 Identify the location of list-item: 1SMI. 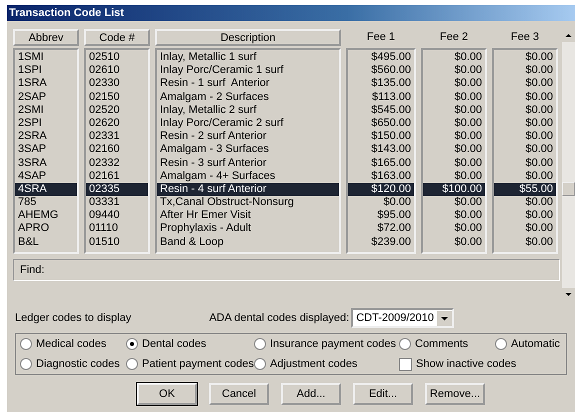
(46, 57).